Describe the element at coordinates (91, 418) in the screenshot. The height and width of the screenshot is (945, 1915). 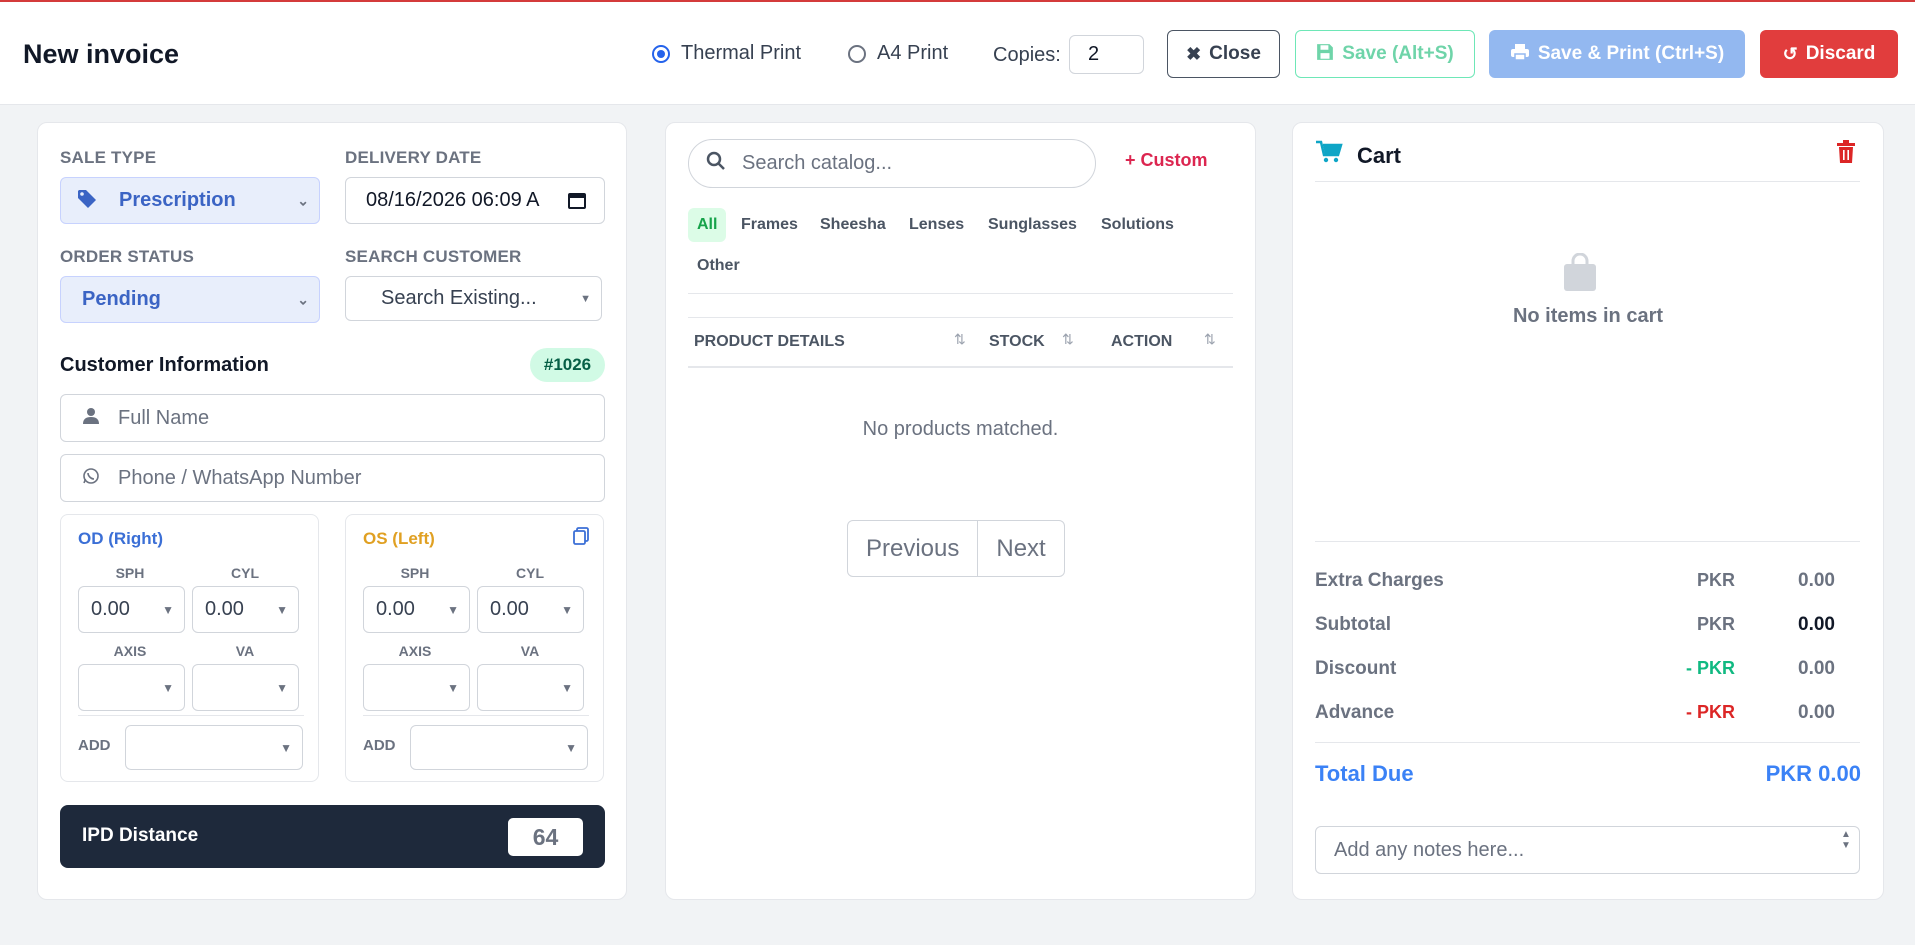
I see `user-icon` at that location.